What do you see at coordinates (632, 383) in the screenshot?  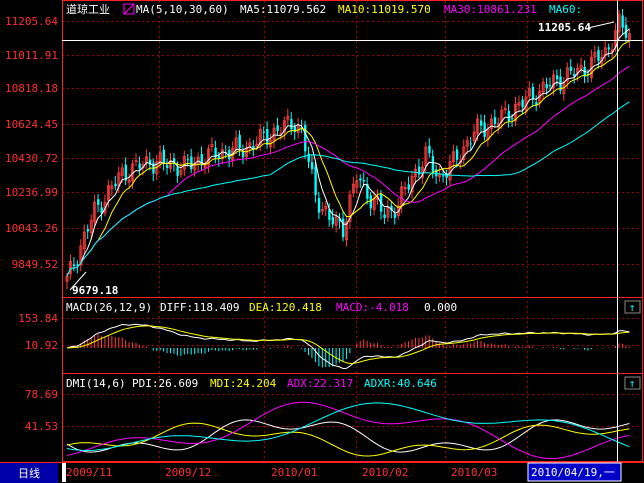 I see `dmi-expand-icon: ↑` at bounding box center [632, 383].